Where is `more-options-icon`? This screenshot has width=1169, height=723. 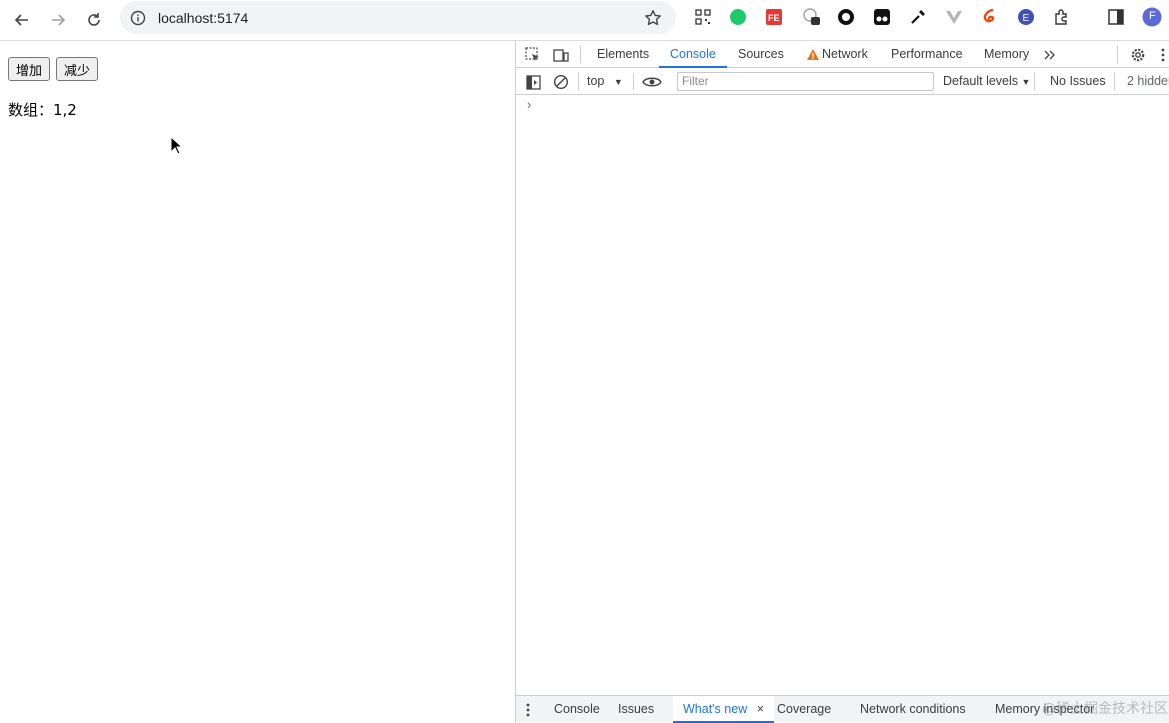 more-options-icon is located at coordinates (1163, 55).